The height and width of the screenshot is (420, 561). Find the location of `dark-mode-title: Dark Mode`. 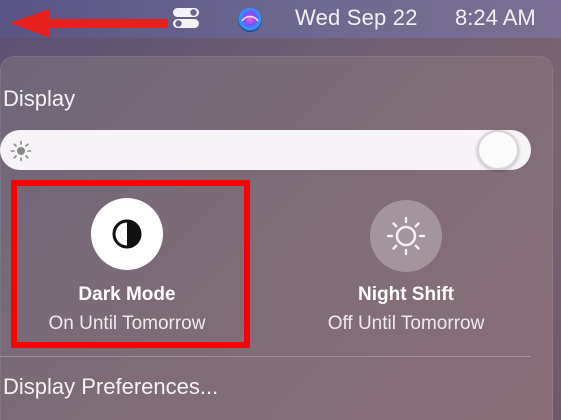

dark-mode-title: Dark Mode is located at coordinates (127, 294).